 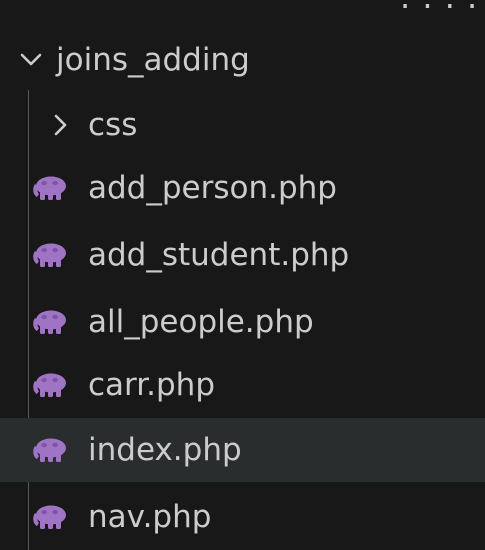 I want to click on file-row-all-people: all_people.php, so click(x=242, y=322).